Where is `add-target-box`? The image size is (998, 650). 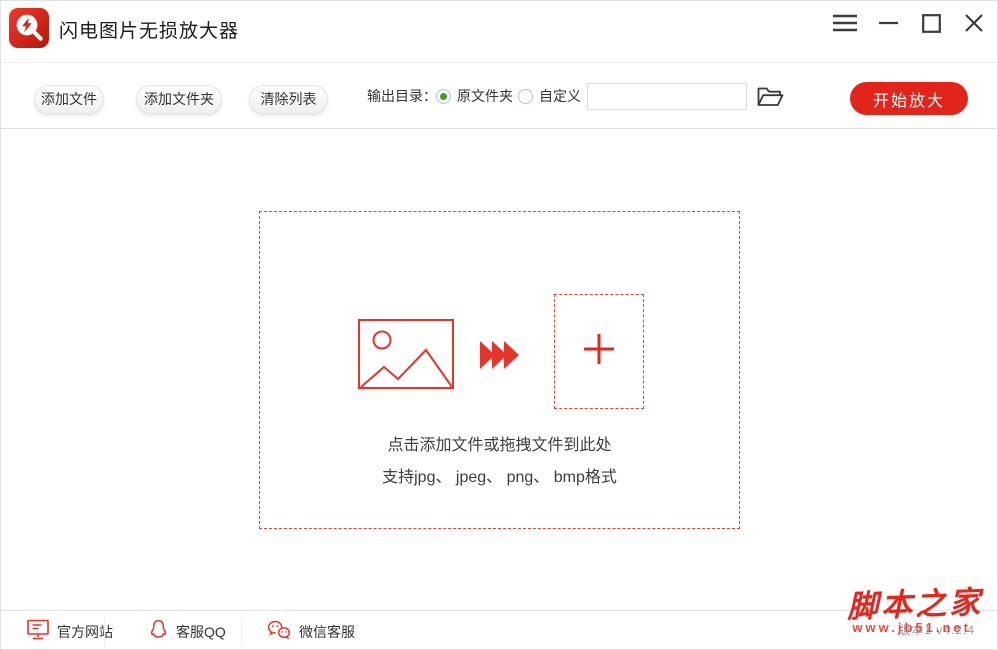 add-target-box is located at coordinates (599, 351).